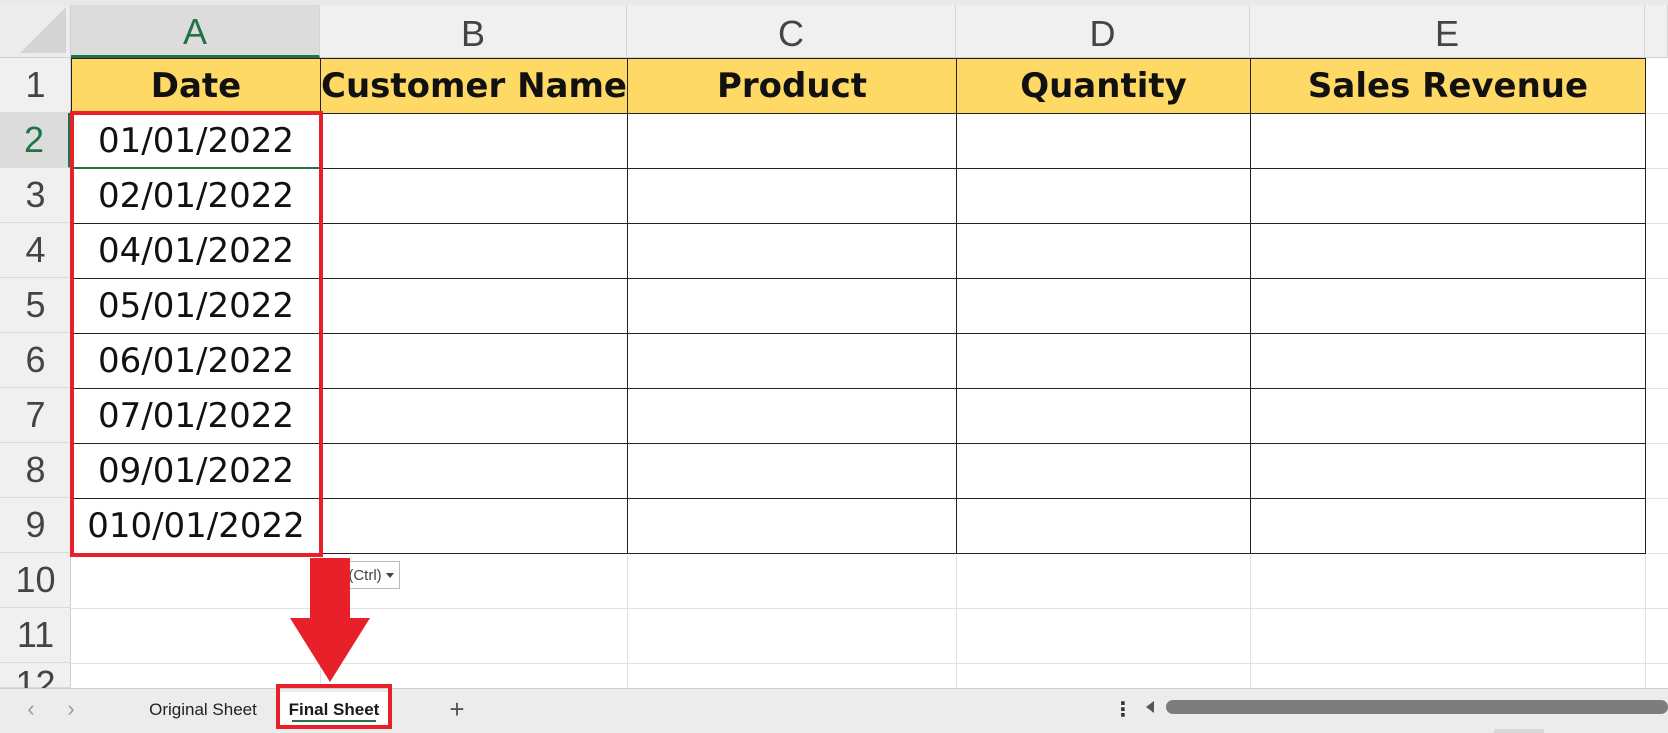 This screenshot has height=733, width=1668. What do you see at coordinates (35, 415) in the screenshot?
I see `row-header-7: 7` at bounding box center [35, 415].